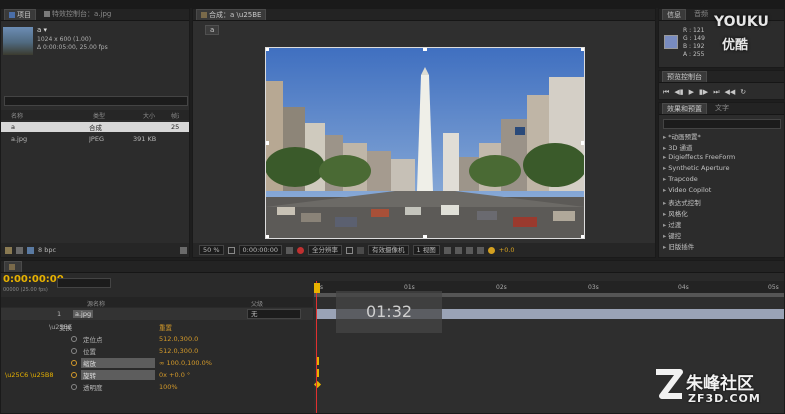 The height and width of the screenshot is (414, 785). Describe the element at coordinates (290, 250) in the screenshot. I see `snapshot-icon` at that location.